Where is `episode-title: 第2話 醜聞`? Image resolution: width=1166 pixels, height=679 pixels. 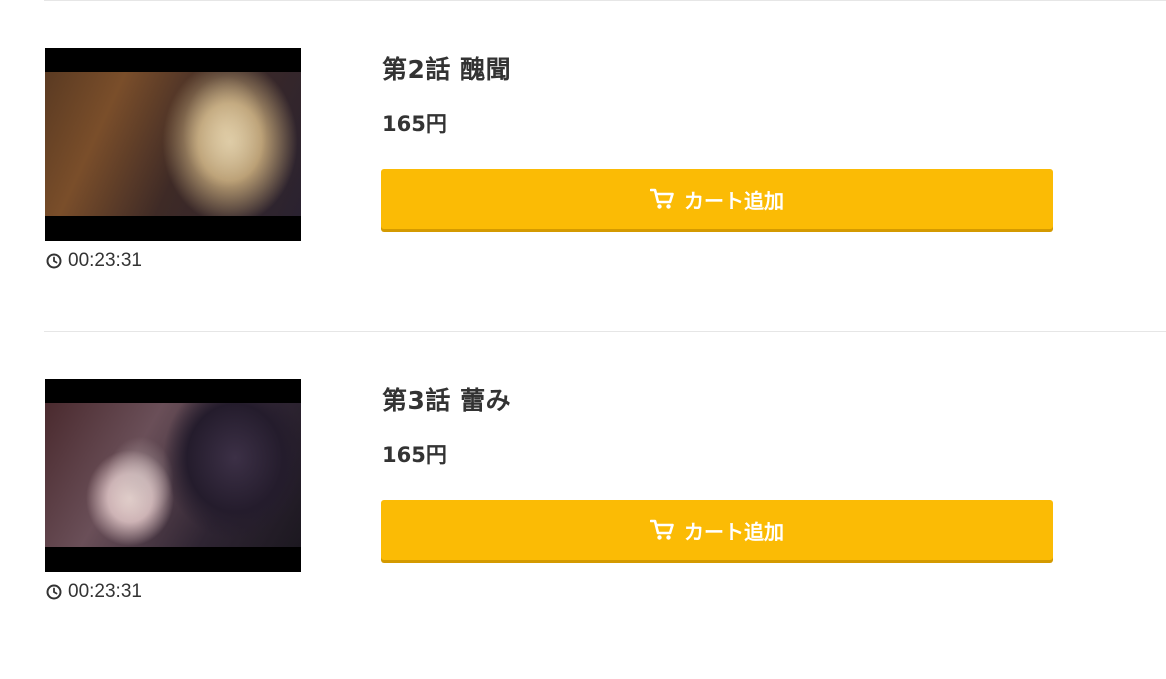
episode-title: 第2話 醜聞 is located at coordinates (446, 68).